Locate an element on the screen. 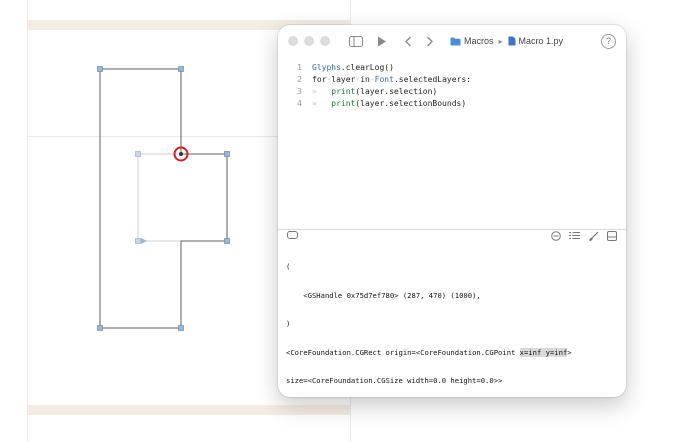 The height and width of the screenshot is (442, 690). run-button is located at coordinates (382, 41).